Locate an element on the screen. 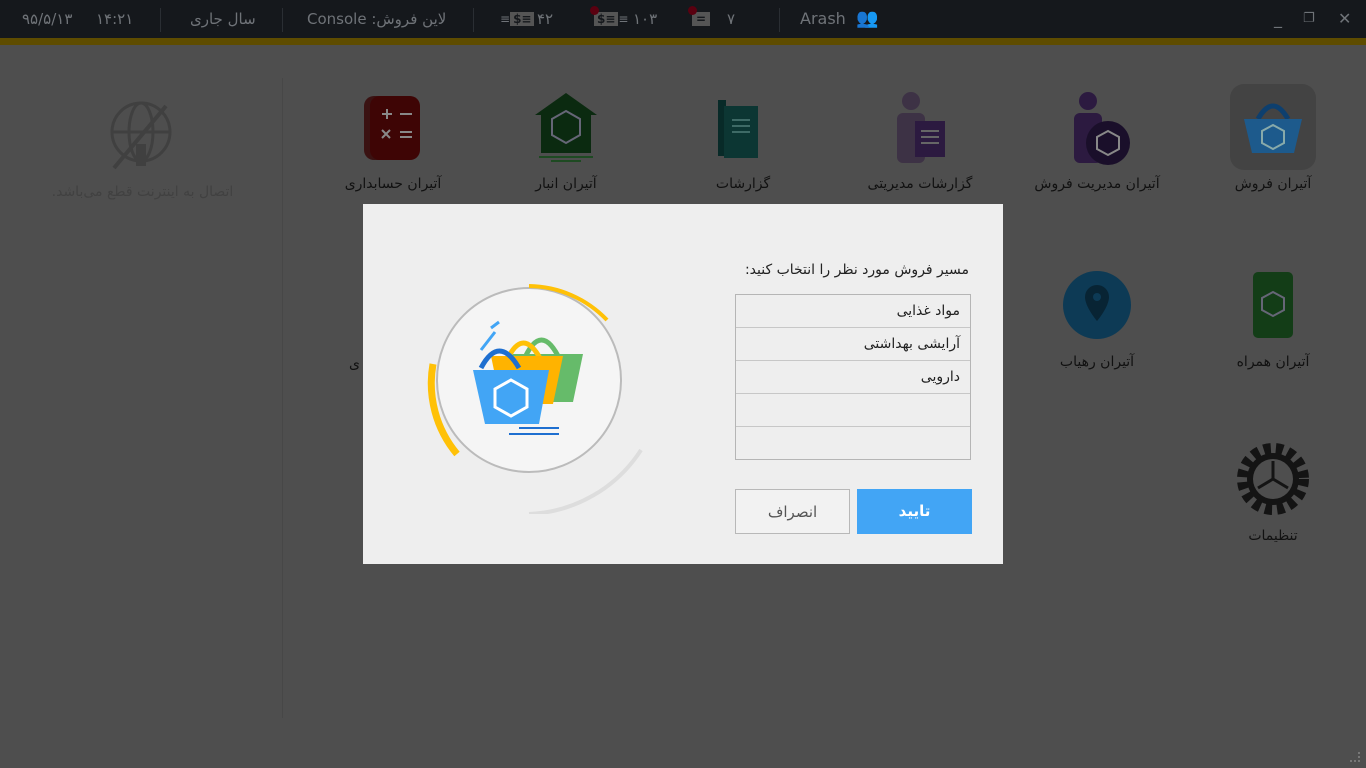 The width and height of the screenshot is (1366, 768). accent-strip is located at coordinates (683, 41).